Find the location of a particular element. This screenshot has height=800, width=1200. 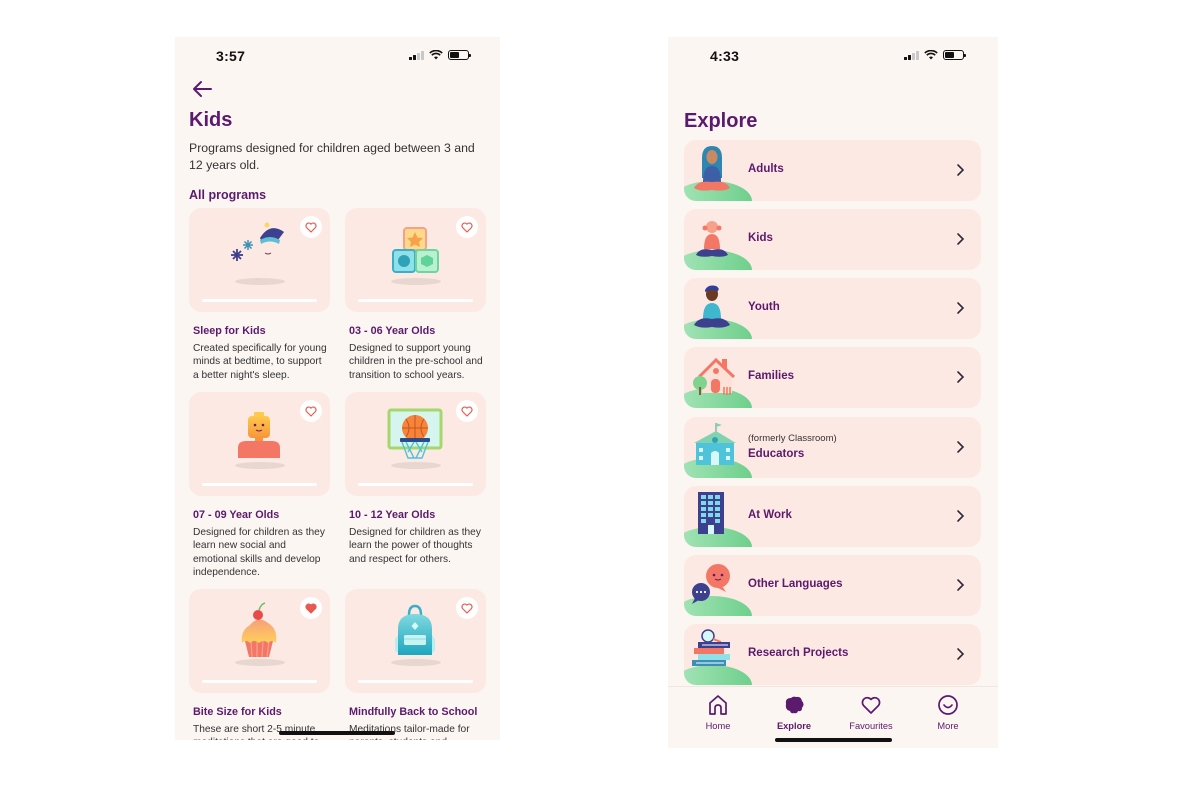

heart-filled-icon is located at coordinates (311, 608).